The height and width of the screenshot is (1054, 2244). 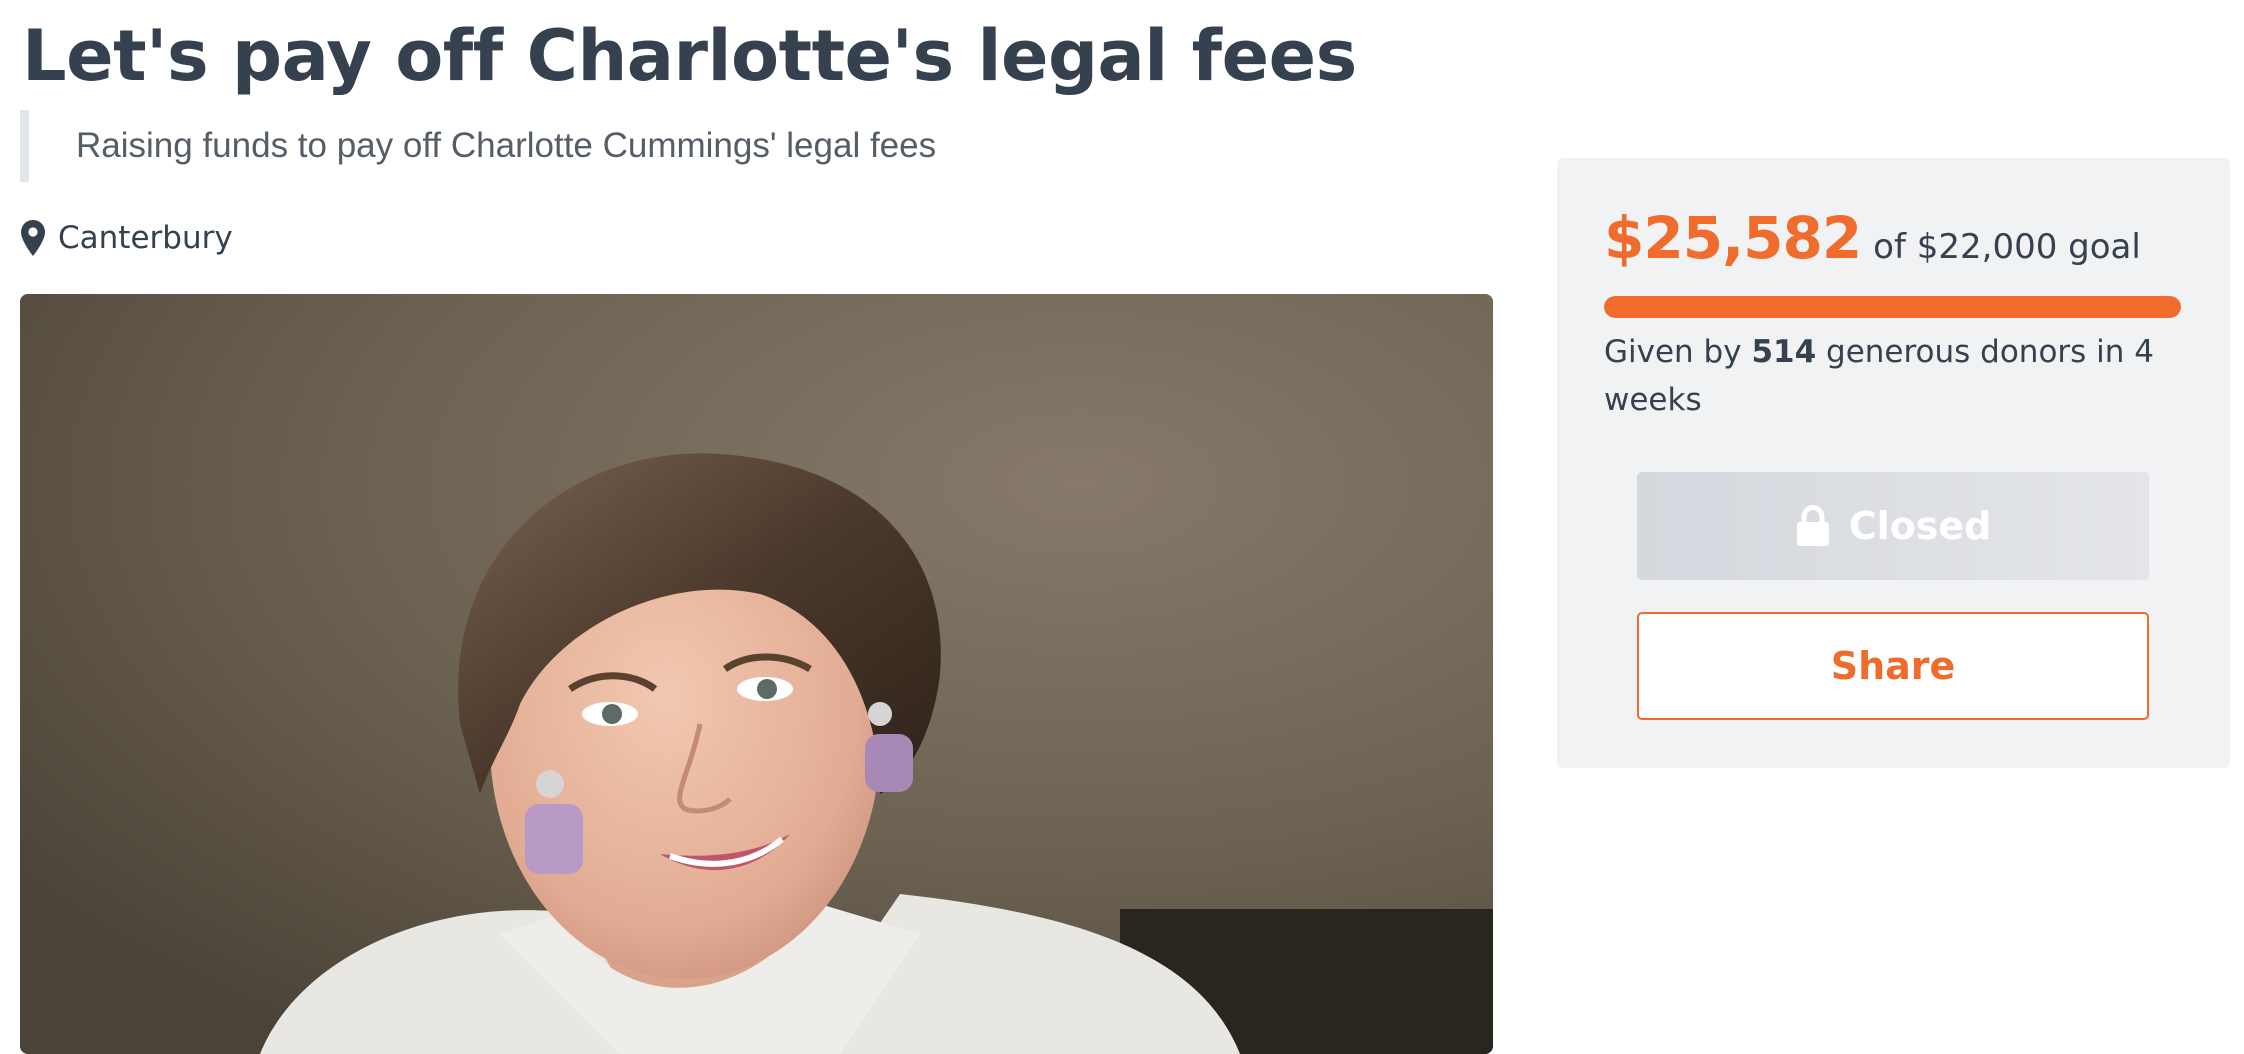 What do you see at coordinates (1673, 352) in the screenshot?
I see `donors-prefix: Given by` at bounding box center [1673, 352].